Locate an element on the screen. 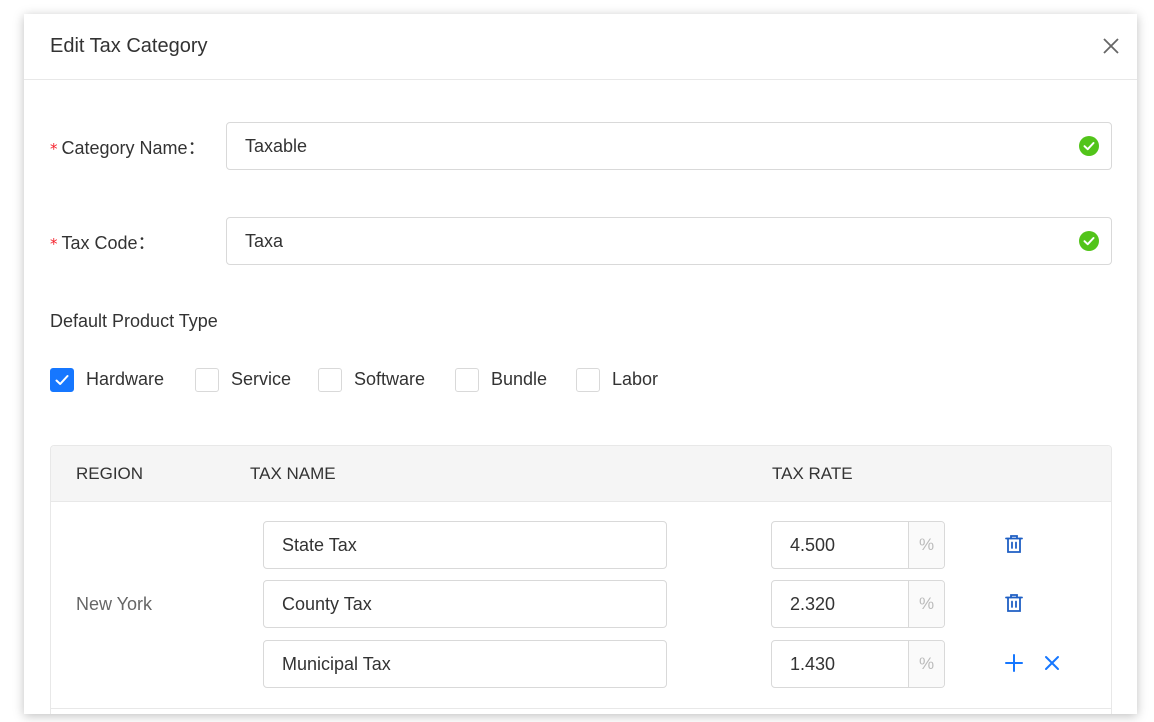 The image size is (1154, 722). checkbox-label: Bundle is located at coordinates (519, 379).